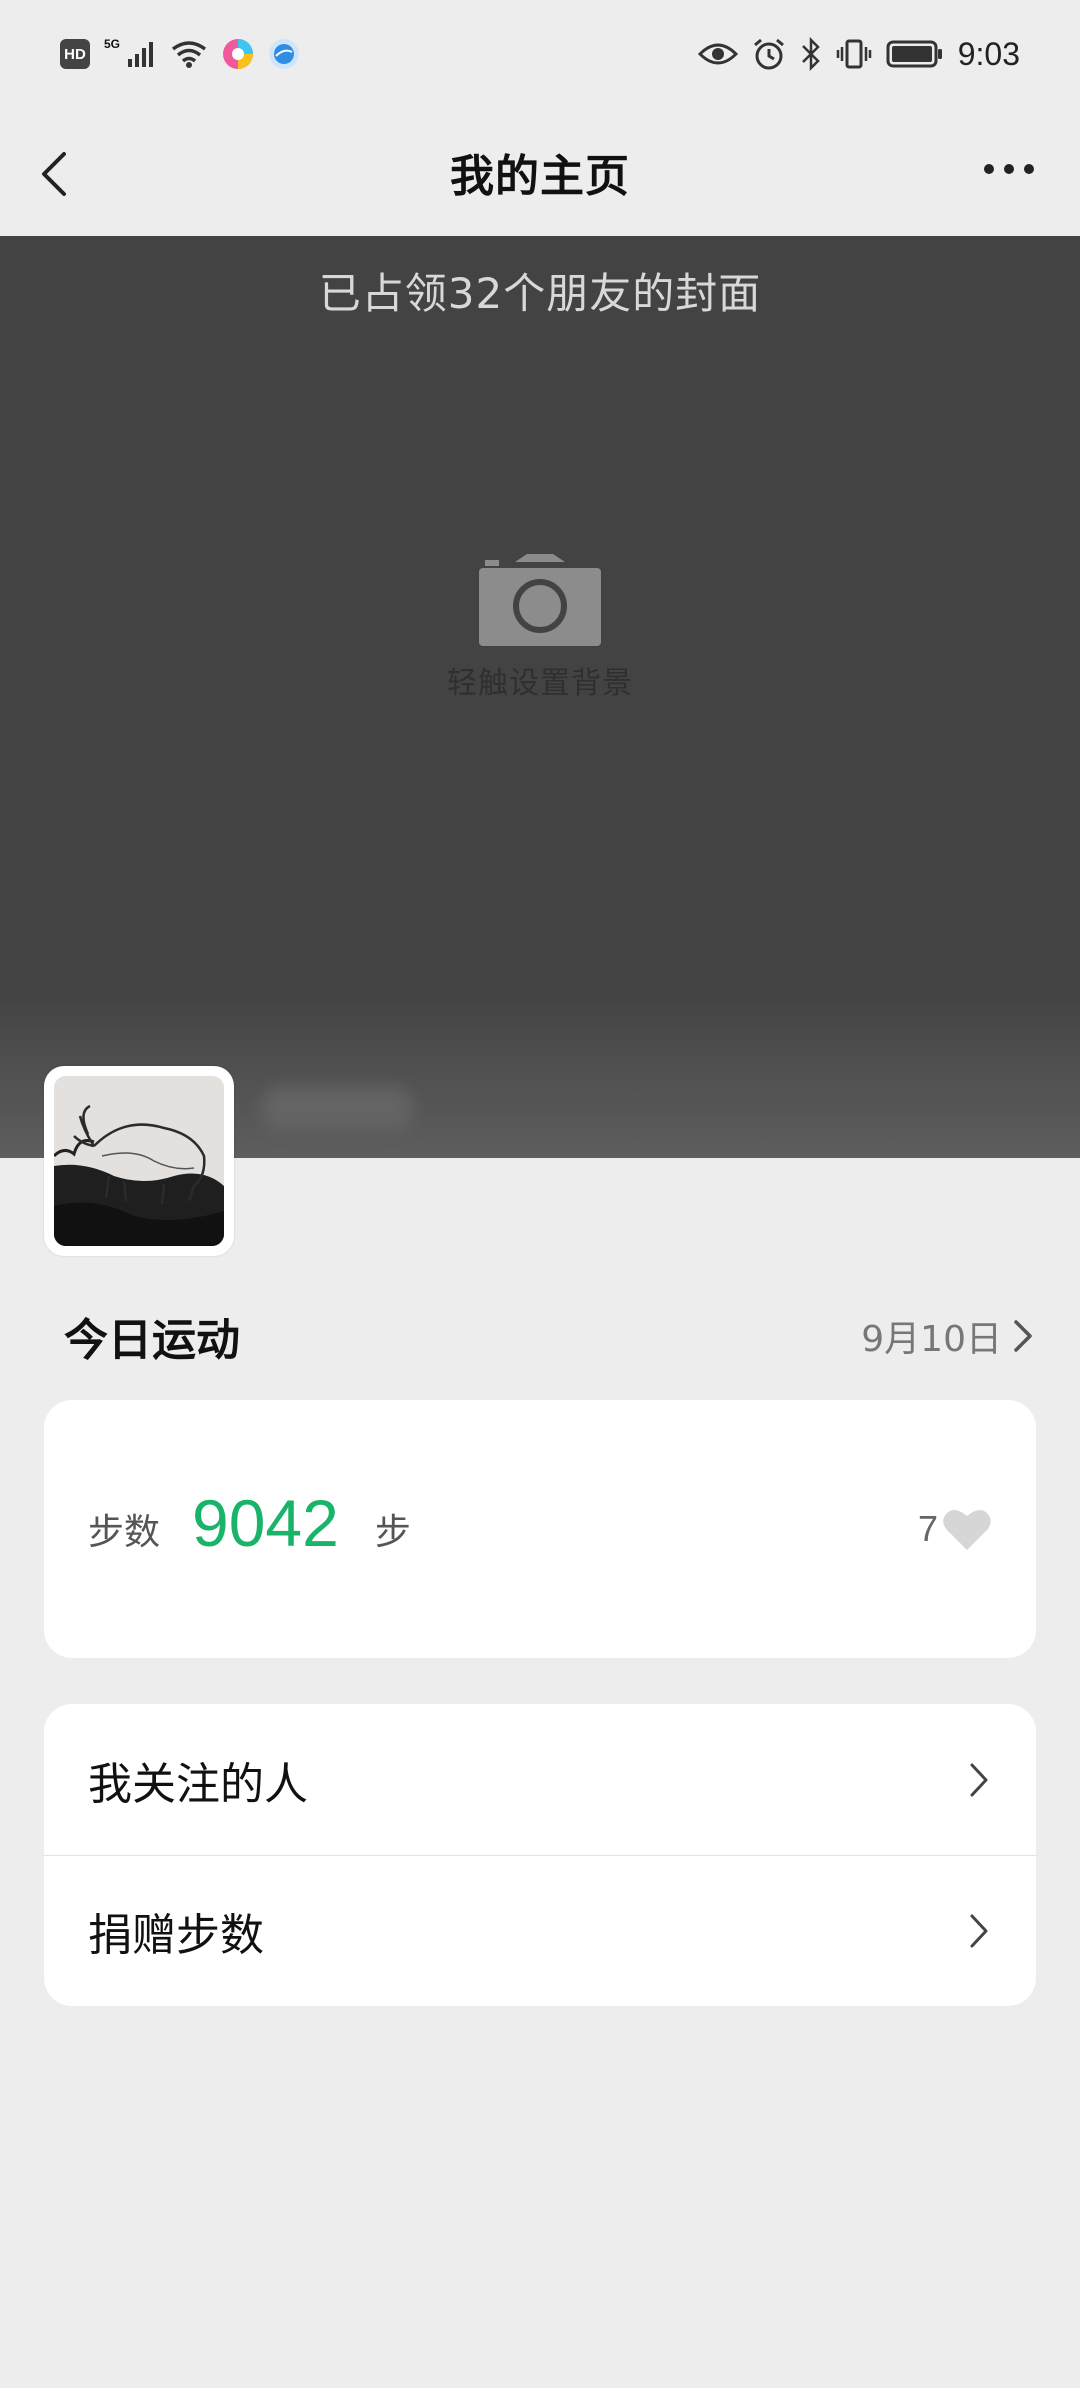 The image size is (1080, 2388). I want to click on hd-badge: HD, so click(75, 54).